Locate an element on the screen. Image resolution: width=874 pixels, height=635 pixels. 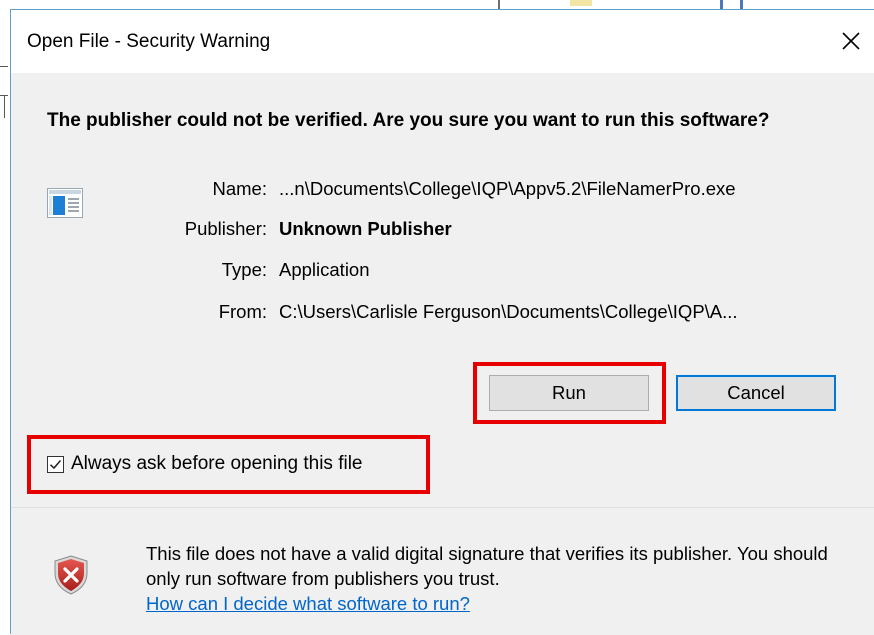
title-bar: Open File - Security Warning is located at coordinates (442, 41).